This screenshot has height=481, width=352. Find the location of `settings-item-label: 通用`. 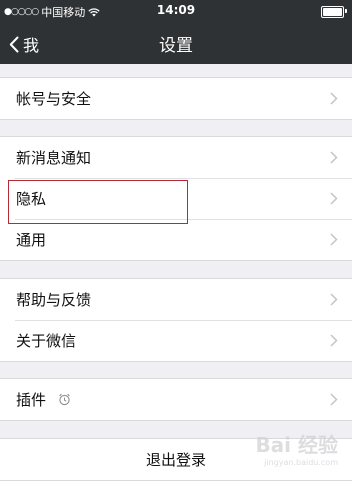

settings-item-label: 通用 is located at coordinates (31, 240).